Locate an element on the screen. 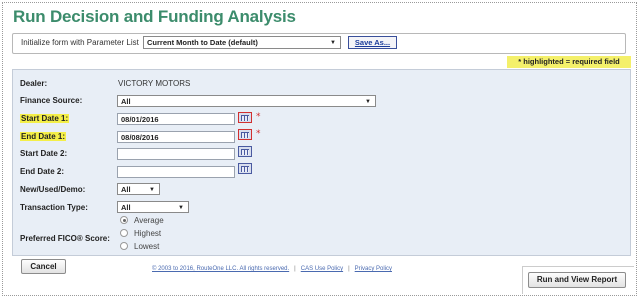 This screenshot has height=300, width=641. privacy-policy-link: Privacy Policy is located at coordinates (373, 269).